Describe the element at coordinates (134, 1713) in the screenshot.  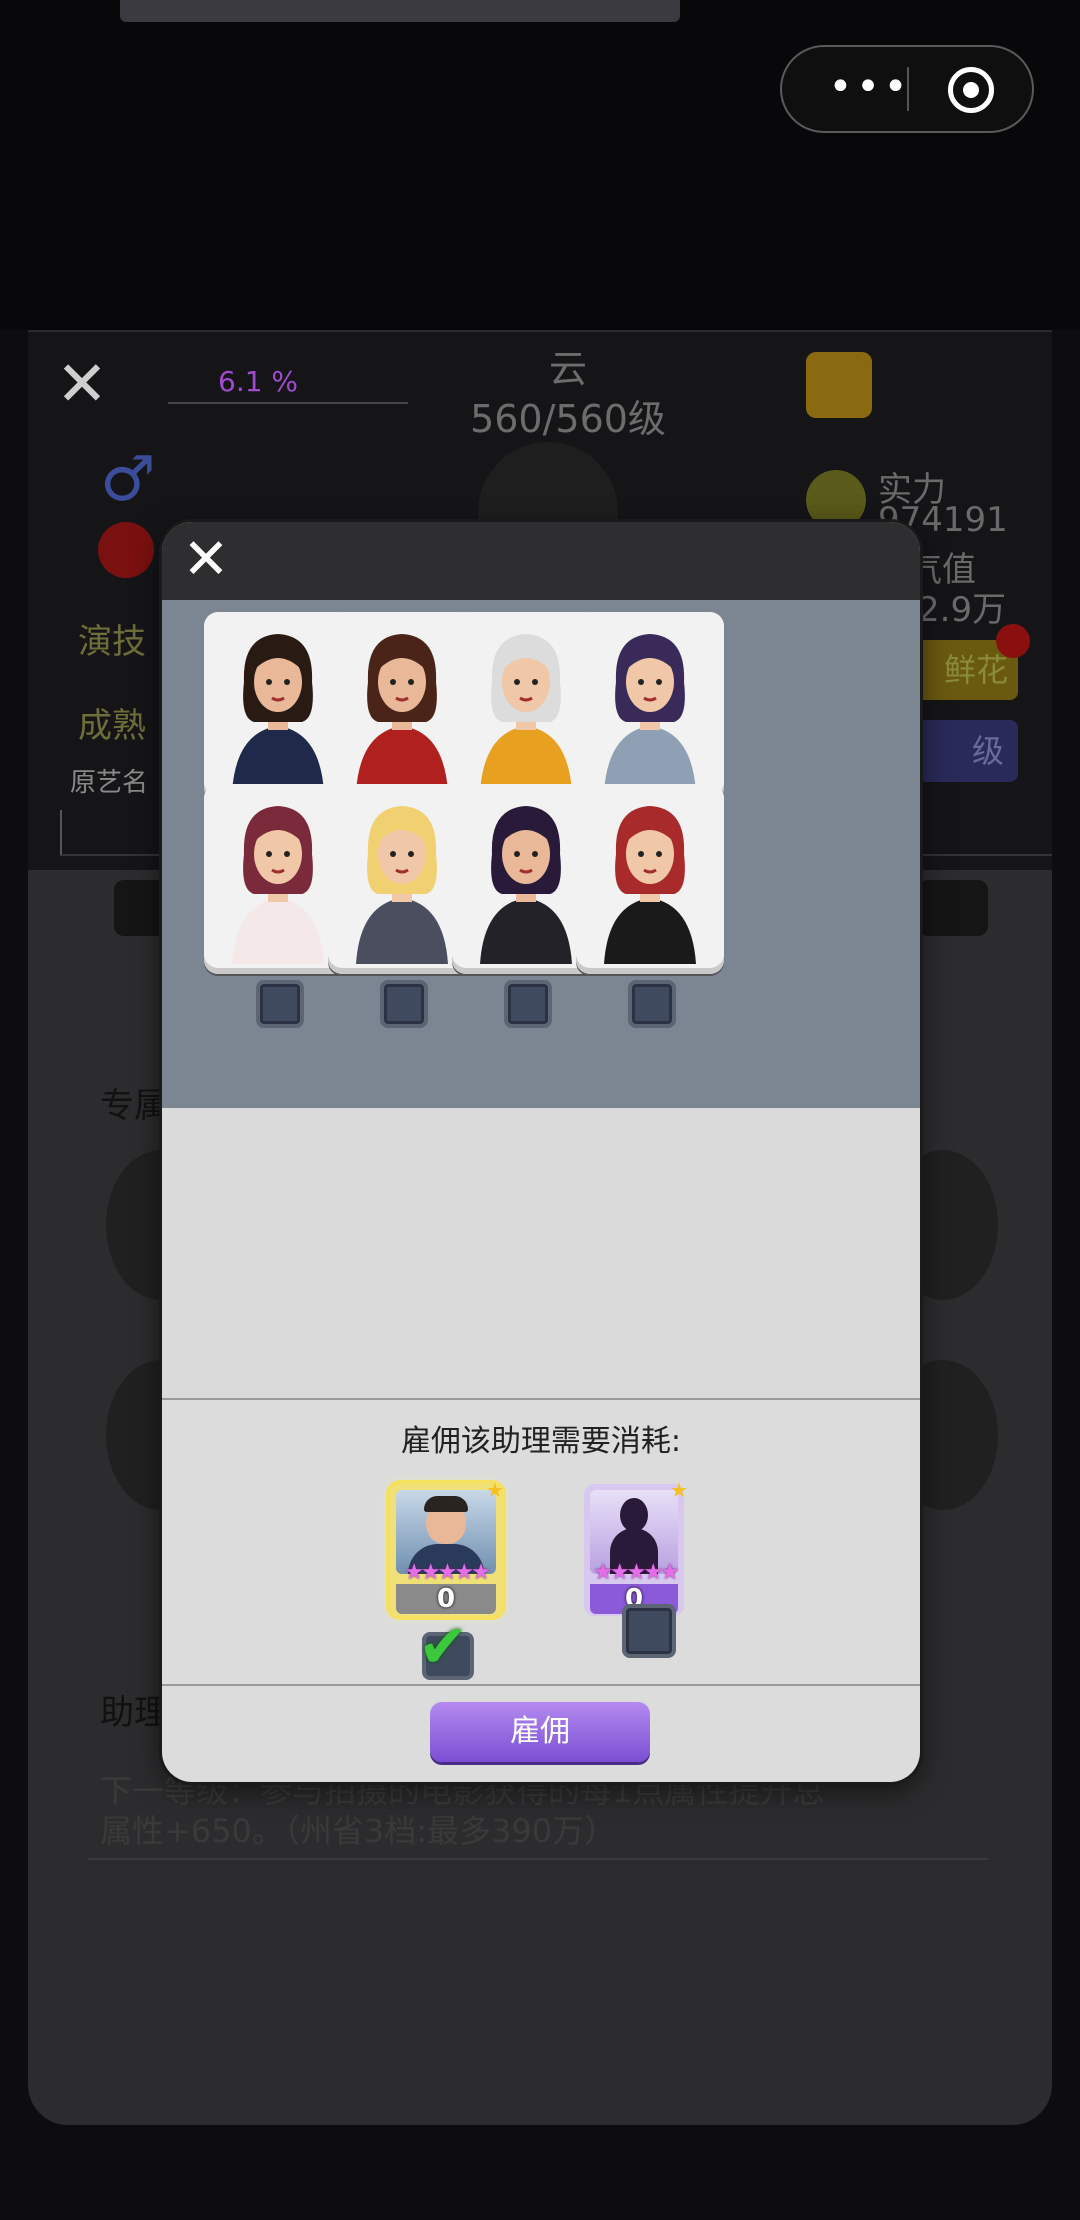
I see `assistant-label: 助理` at that location.